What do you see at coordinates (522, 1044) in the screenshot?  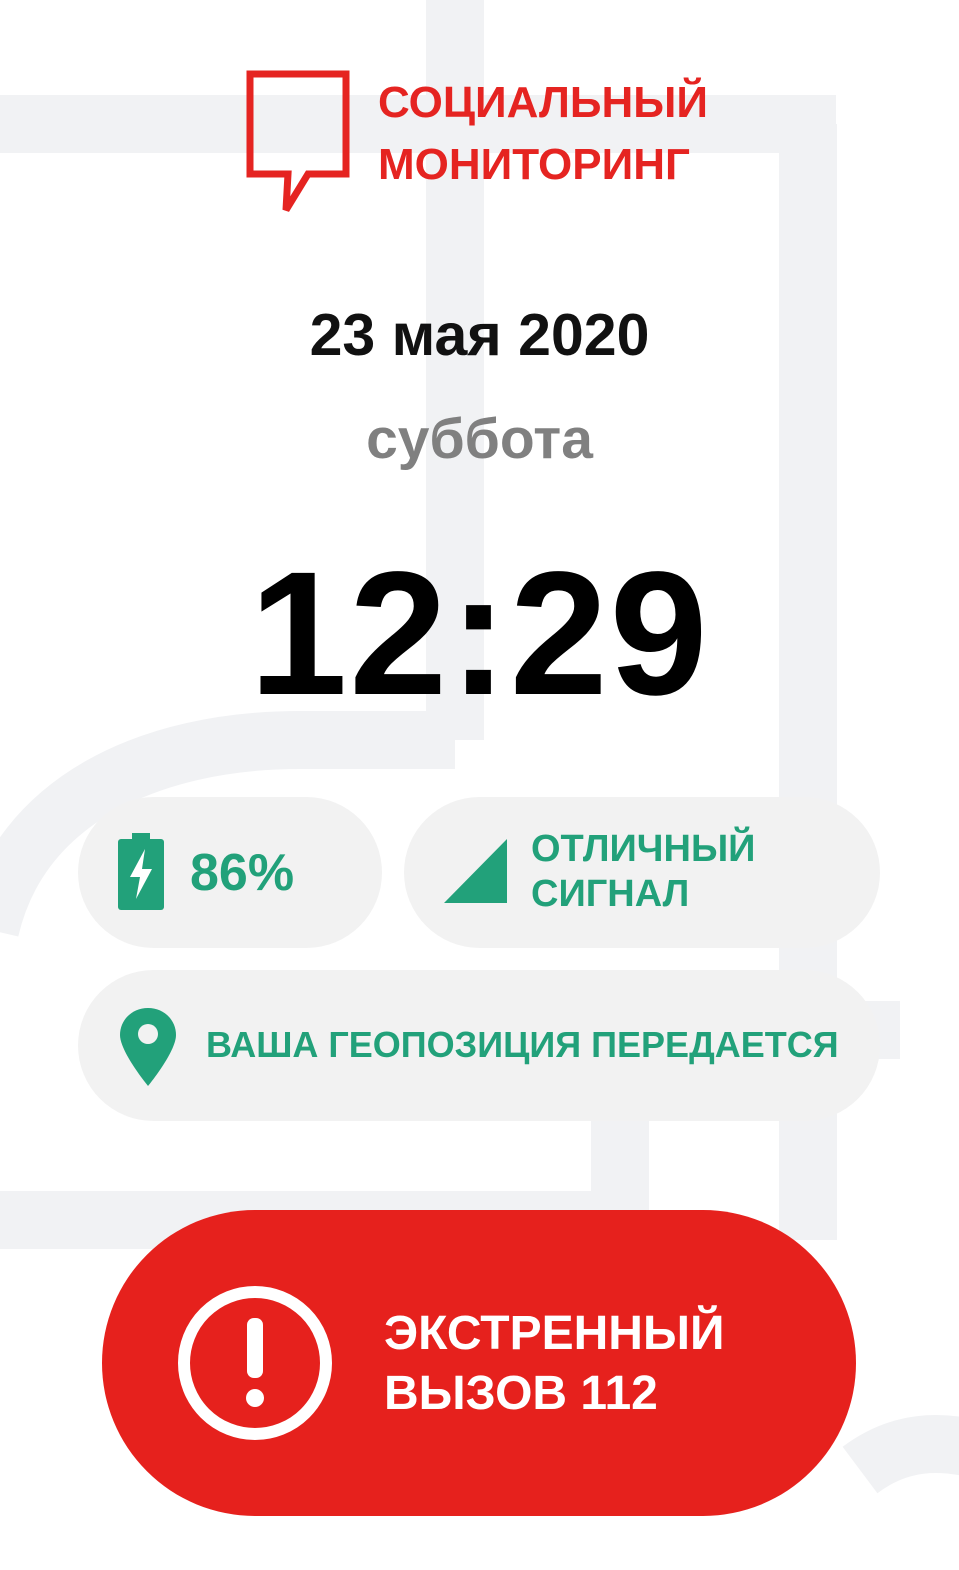 I see `geolocation-label: ВАША ГЕОПОЗИЦИЯ ПЕРЕДАЕТСЯ` at bounding box center [522, 1044].